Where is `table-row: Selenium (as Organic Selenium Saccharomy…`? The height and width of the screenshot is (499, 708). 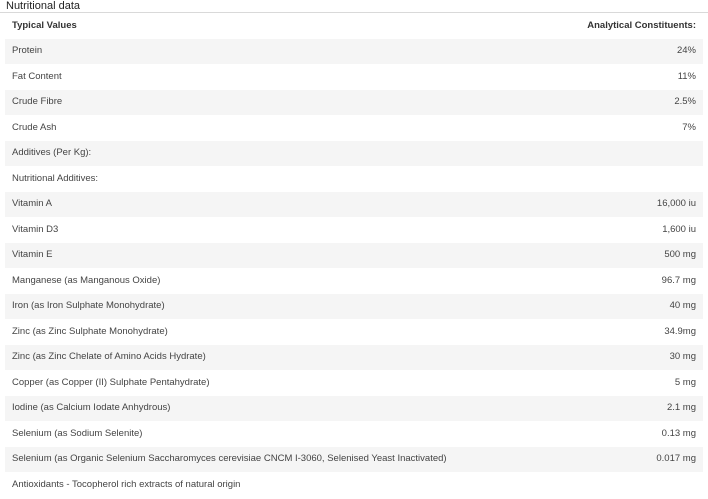
table-row: Selenium (as Organic Selenium Saccharomy… is located at coordinates (354, 459).